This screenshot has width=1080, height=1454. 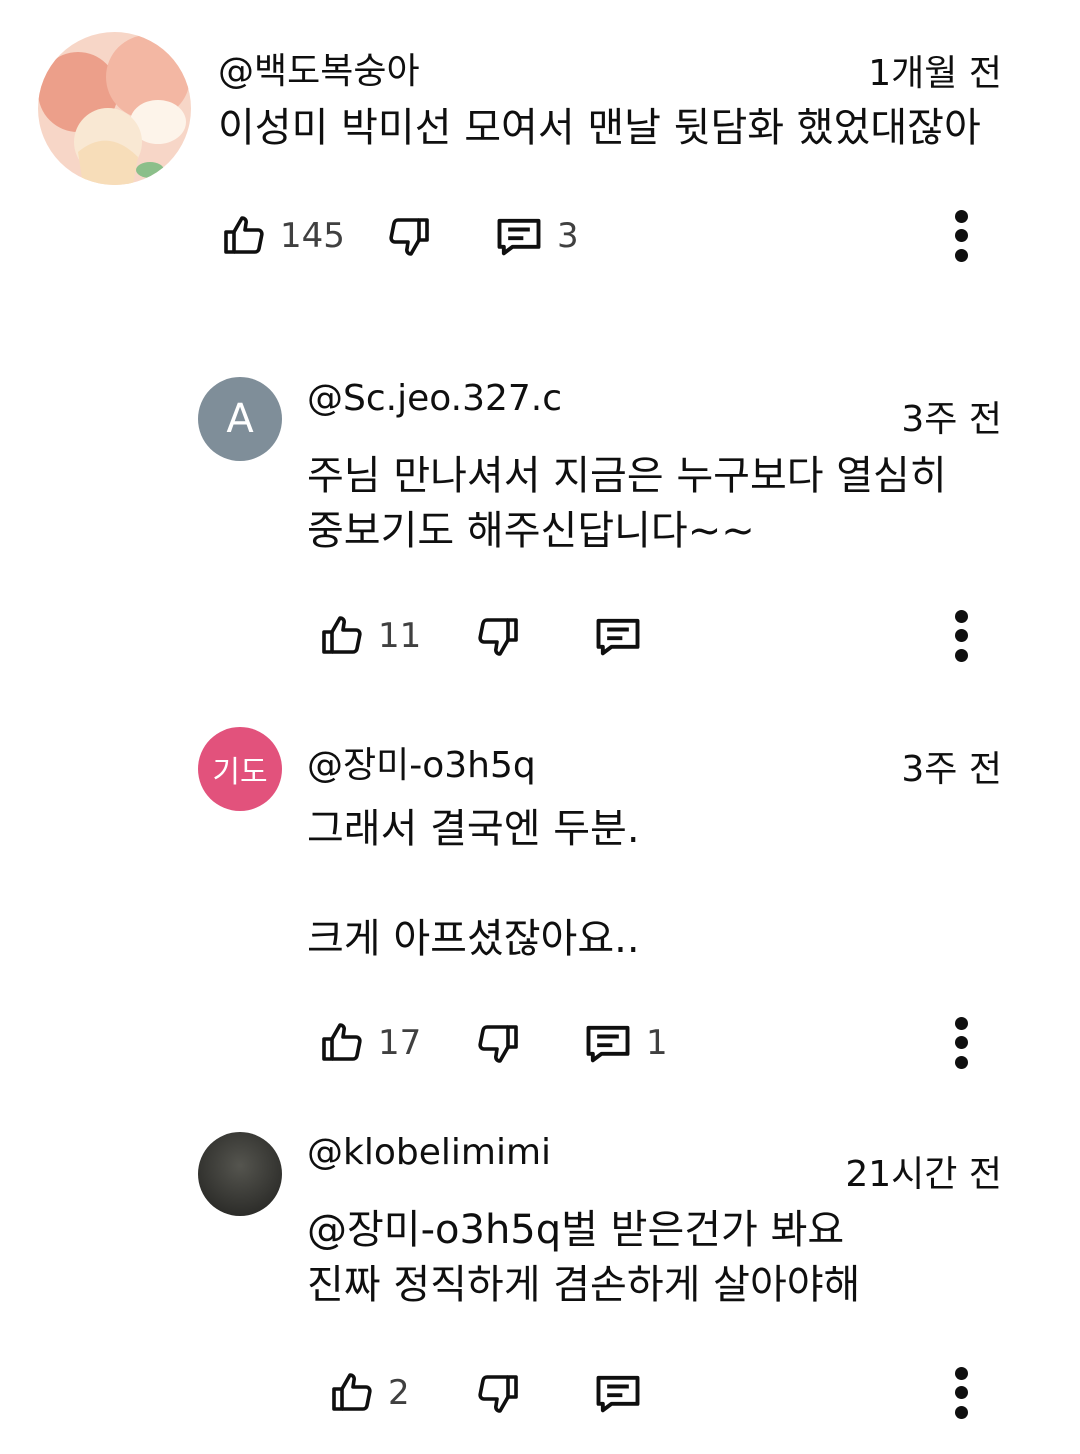 I want to click on comment-author: @백도복숭아, so click(x=319, y=68).